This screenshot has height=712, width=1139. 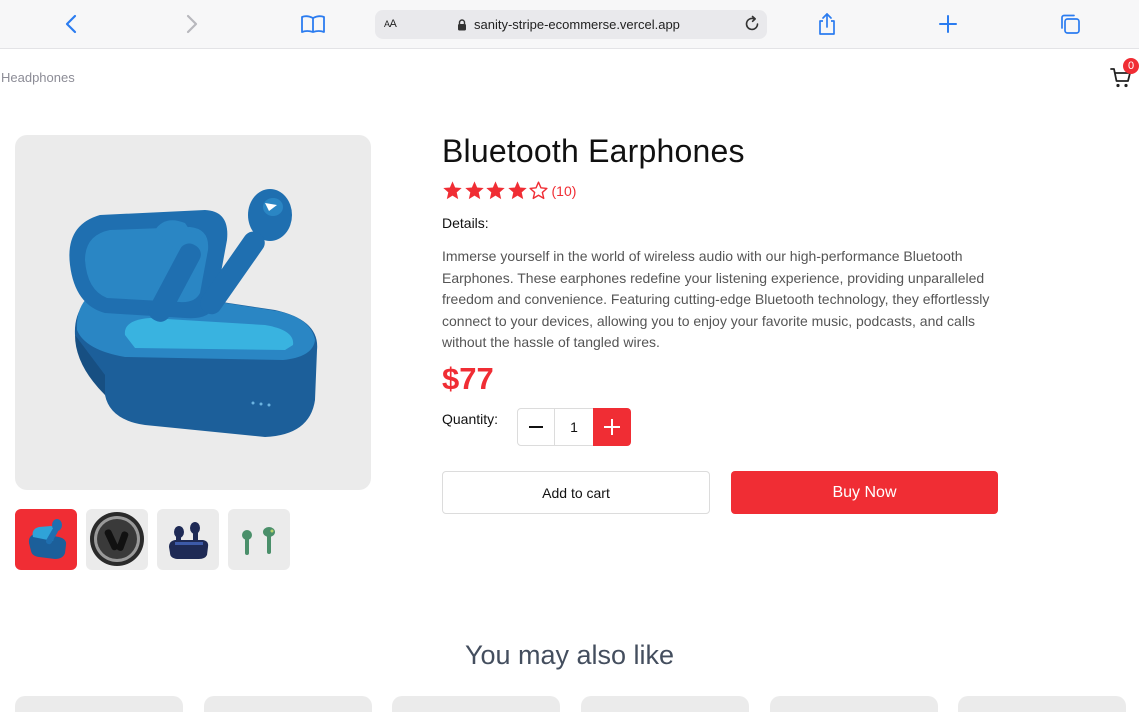 What do you see at coordinates (390, 24) in the screenshot?
I see `reader-text-size-button: AA` at bounding box center [390, 24].